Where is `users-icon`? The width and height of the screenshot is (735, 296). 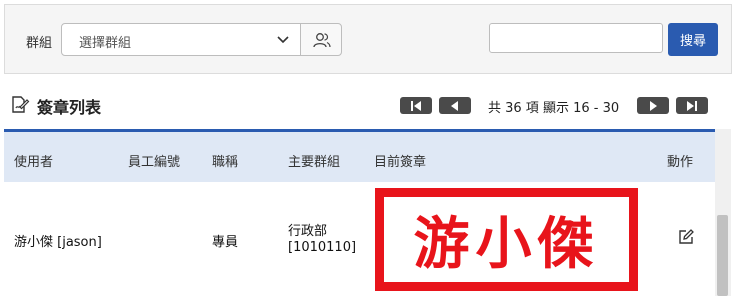 users-icon is located at coordinates (322, 40).